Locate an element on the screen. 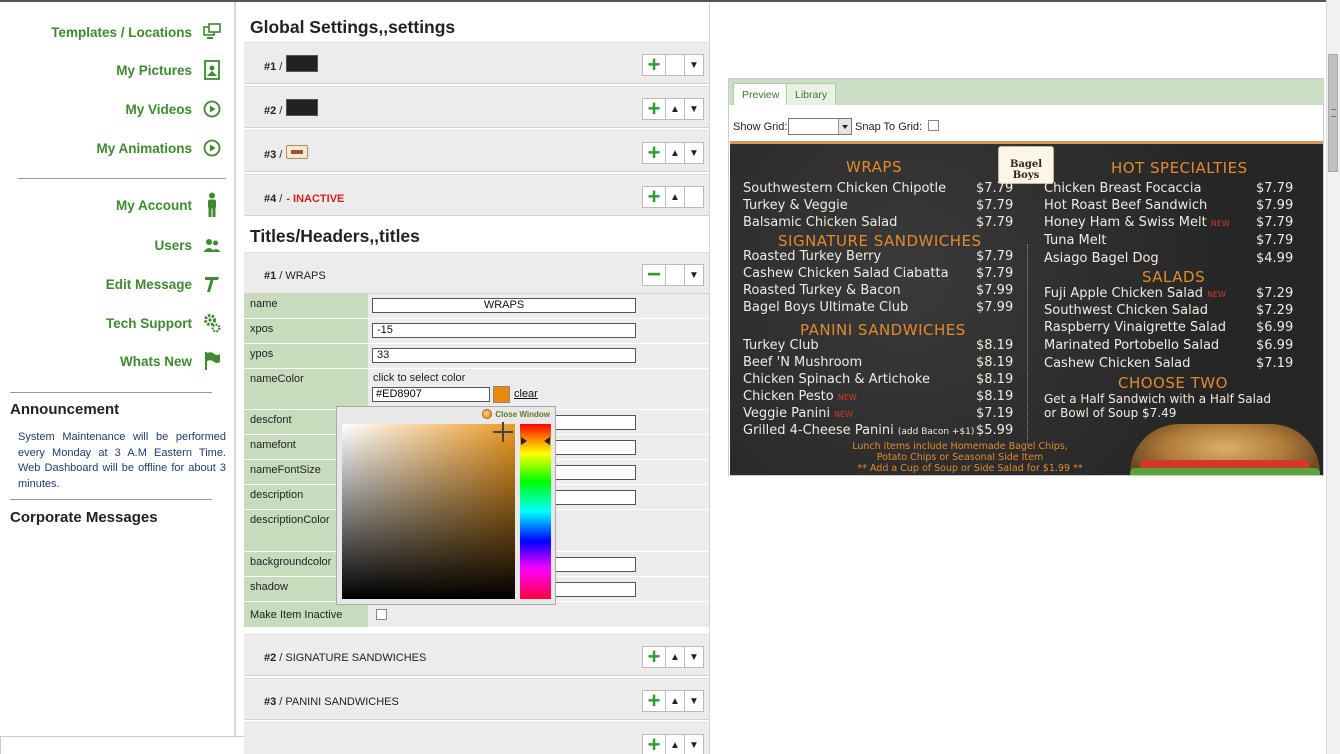 This screenshot has width=1340, height=754. menu-item: Southwestern Chicken Chipotle is located at coordinates (845, 188).